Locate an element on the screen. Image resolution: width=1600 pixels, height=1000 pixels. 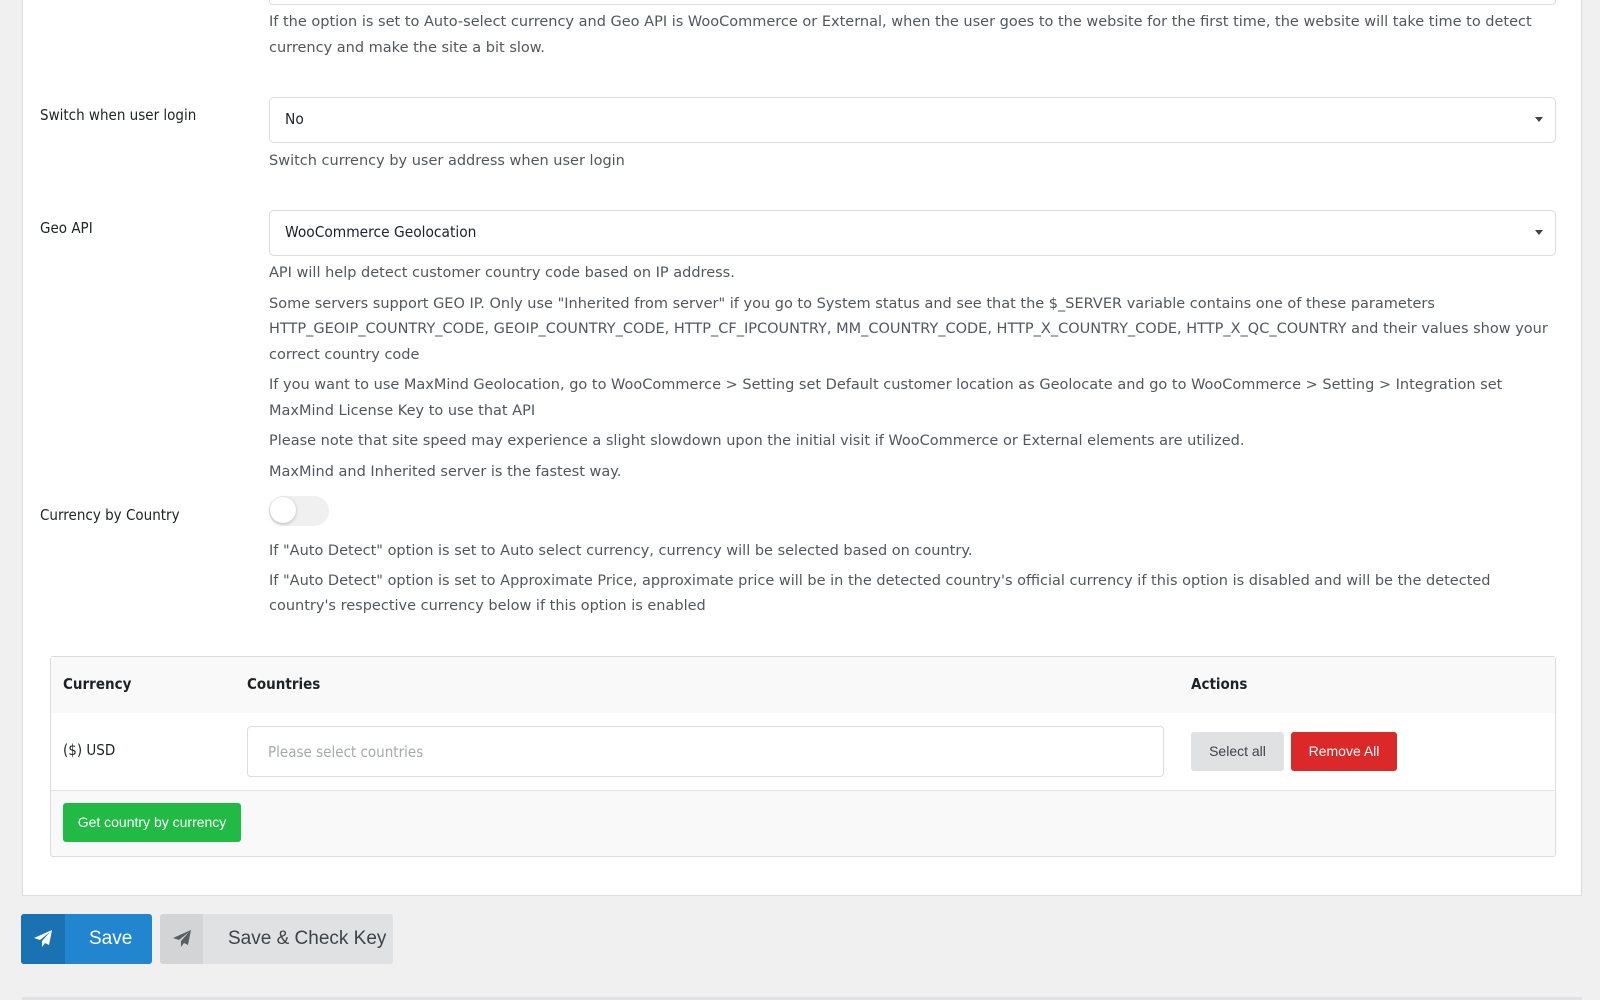
get-country-by-currency-button: Get country by currency is located at coordinates (152, 822).